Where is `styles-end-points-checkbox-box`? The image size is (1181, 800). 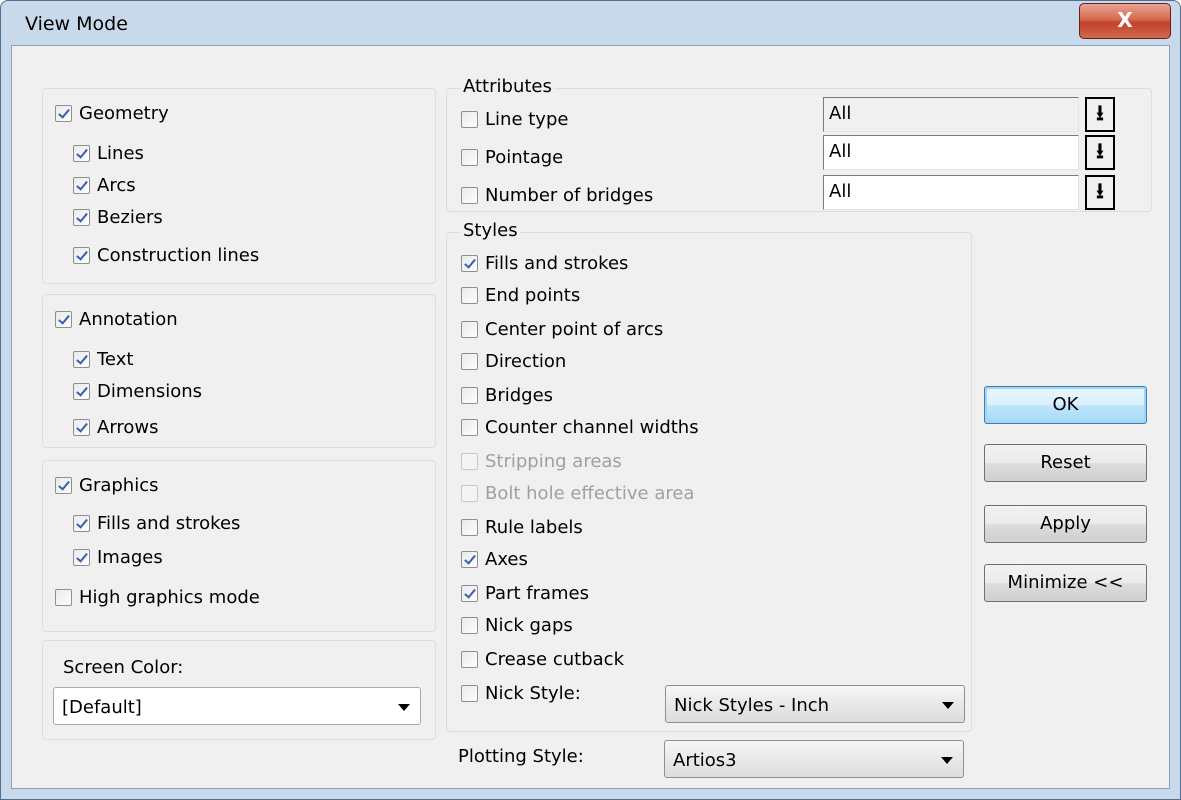 styles-end-points-checkbox-box is located at coordinates (469, 295).